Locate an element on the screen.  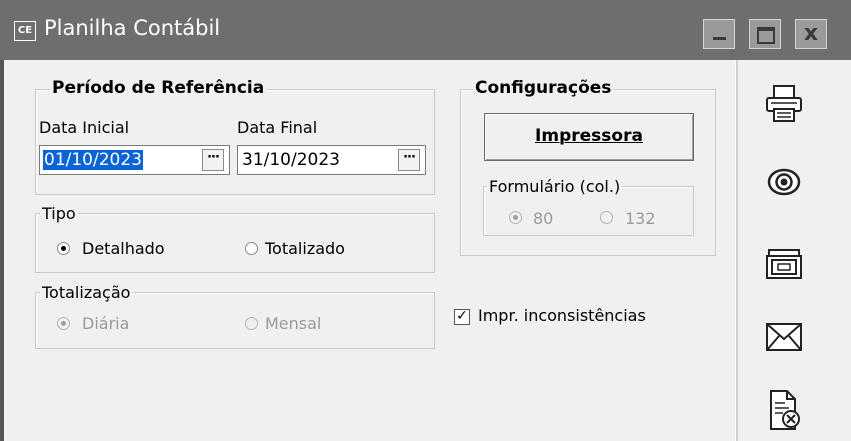
maximize-icon is located at coordinates (766, 35).